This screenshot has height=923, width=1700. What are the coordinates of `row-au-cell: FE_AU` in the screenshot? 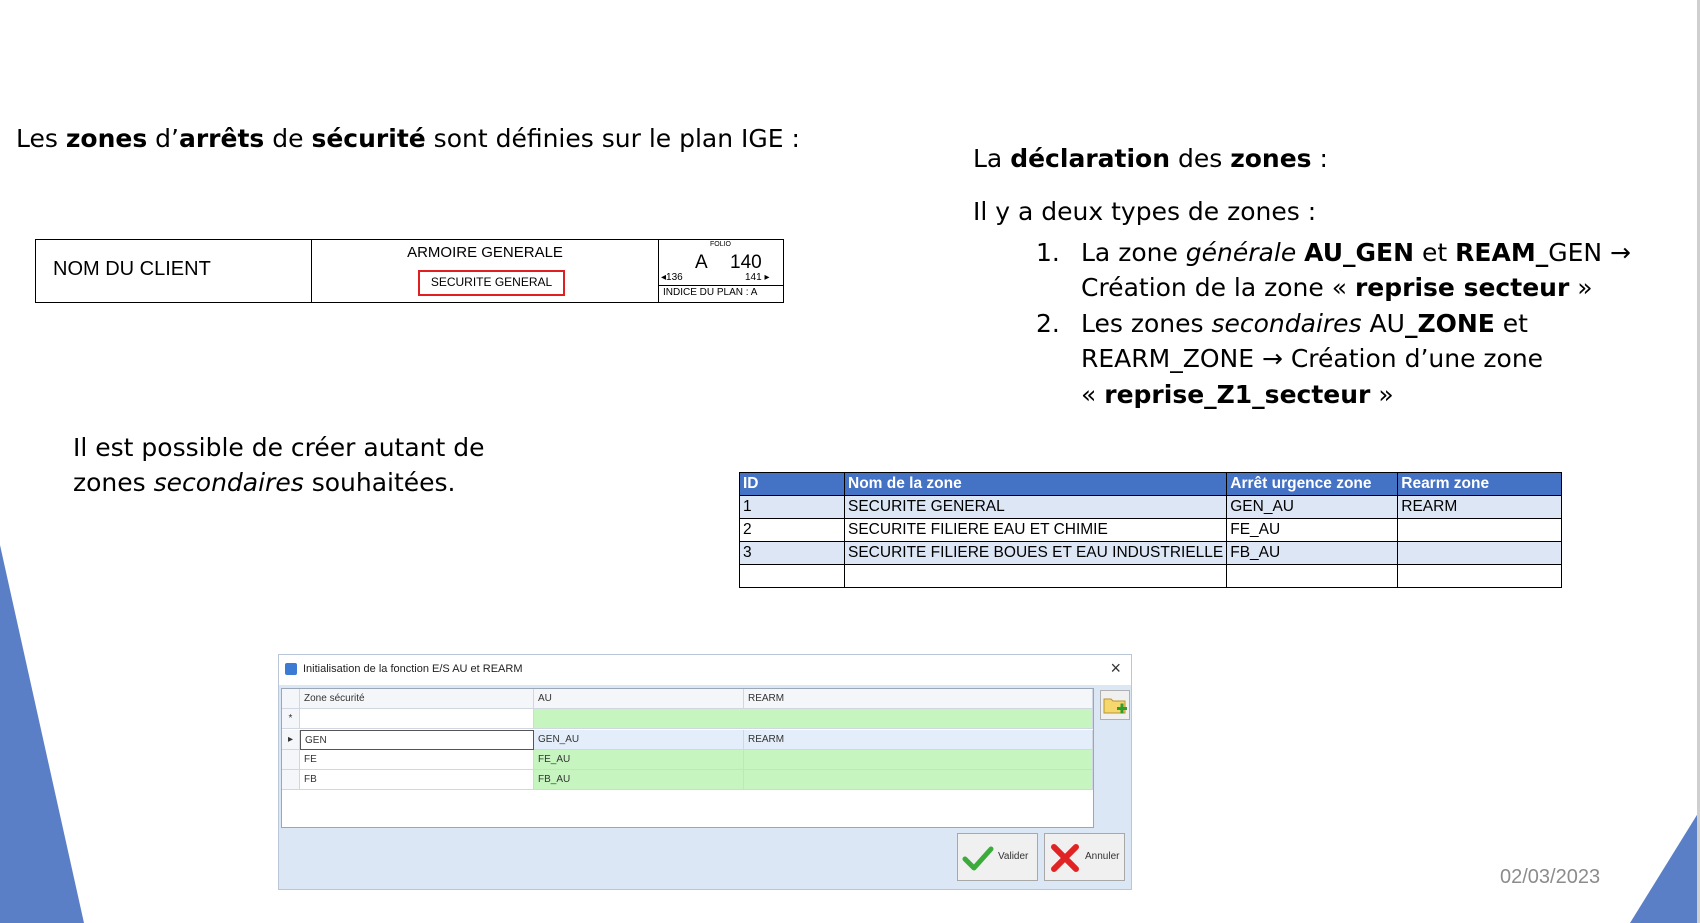 It's located at (639, 760).